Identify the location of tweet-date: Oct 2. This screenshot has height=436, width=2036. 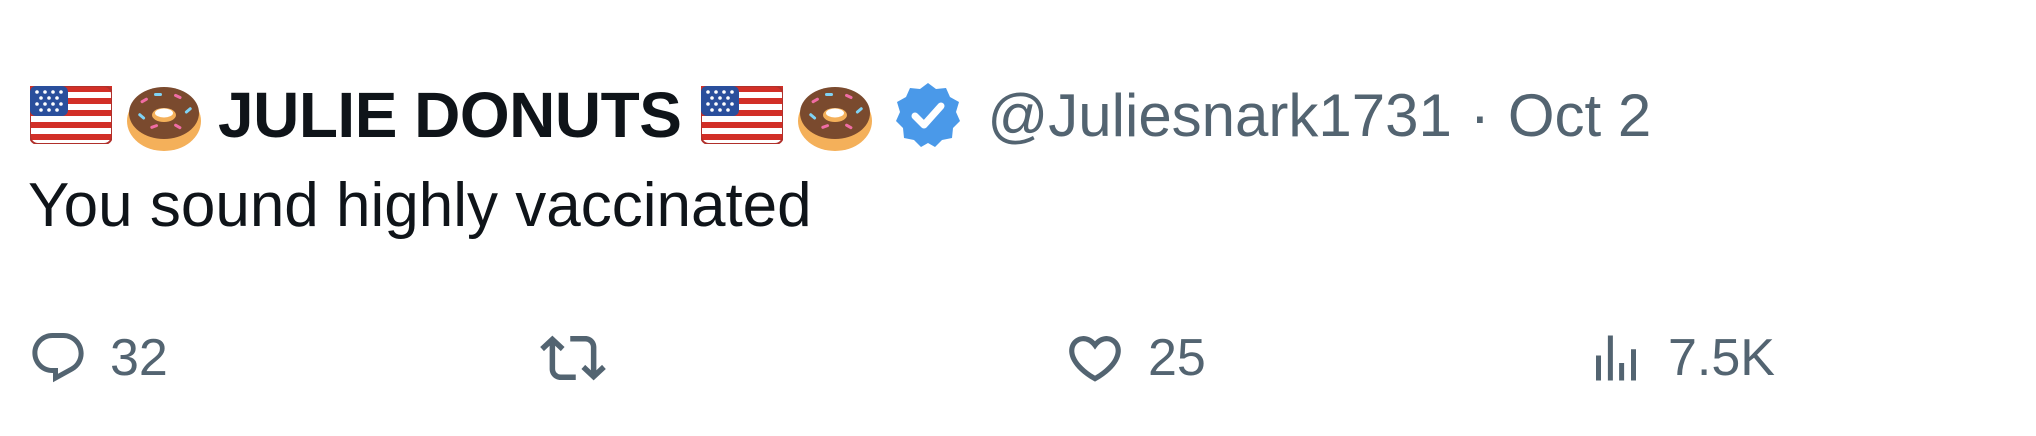
(1579, 115).